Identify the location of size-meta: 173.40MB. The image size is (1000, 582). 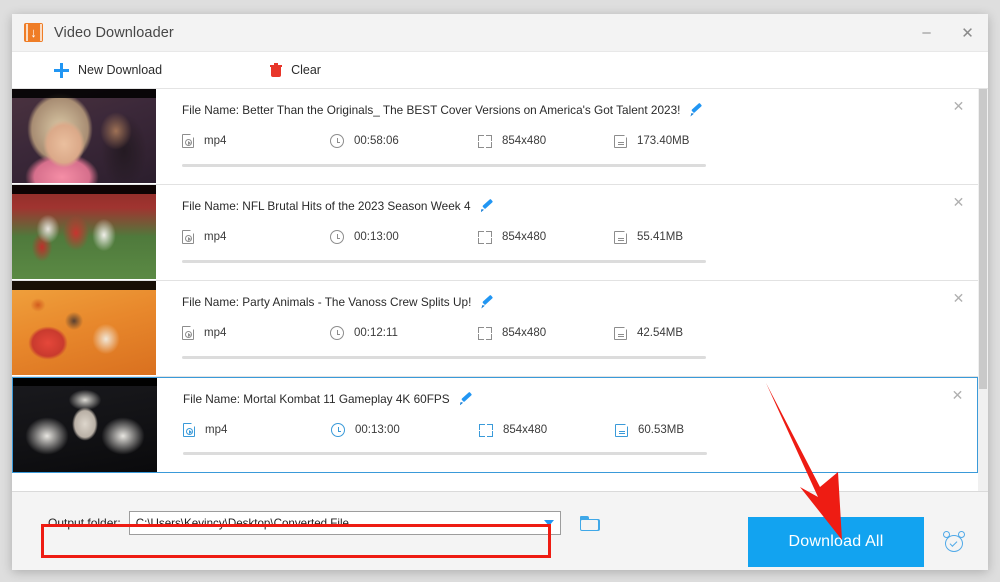
(652, 141).